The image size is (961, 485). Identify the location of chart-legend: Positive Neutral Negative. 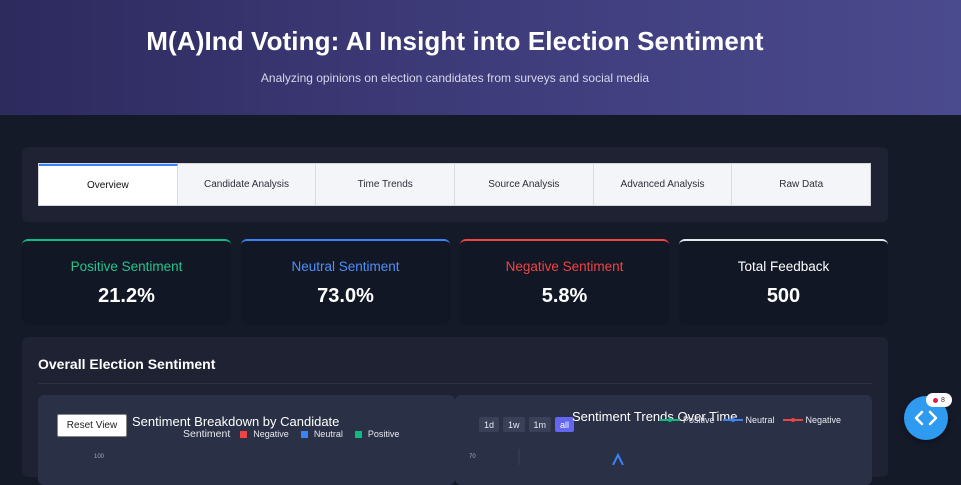
(754, 420).